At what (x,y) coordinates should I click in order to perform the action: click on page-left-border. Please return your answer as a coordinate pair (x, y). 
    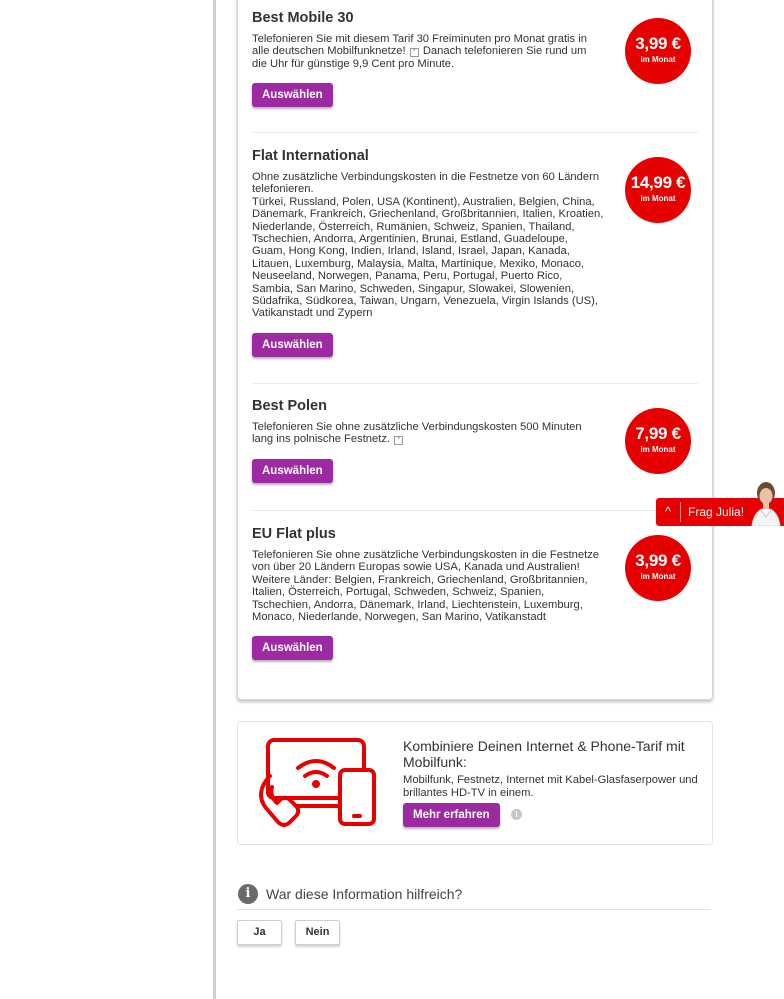
    Looking at the image, I should click on (214, 499).